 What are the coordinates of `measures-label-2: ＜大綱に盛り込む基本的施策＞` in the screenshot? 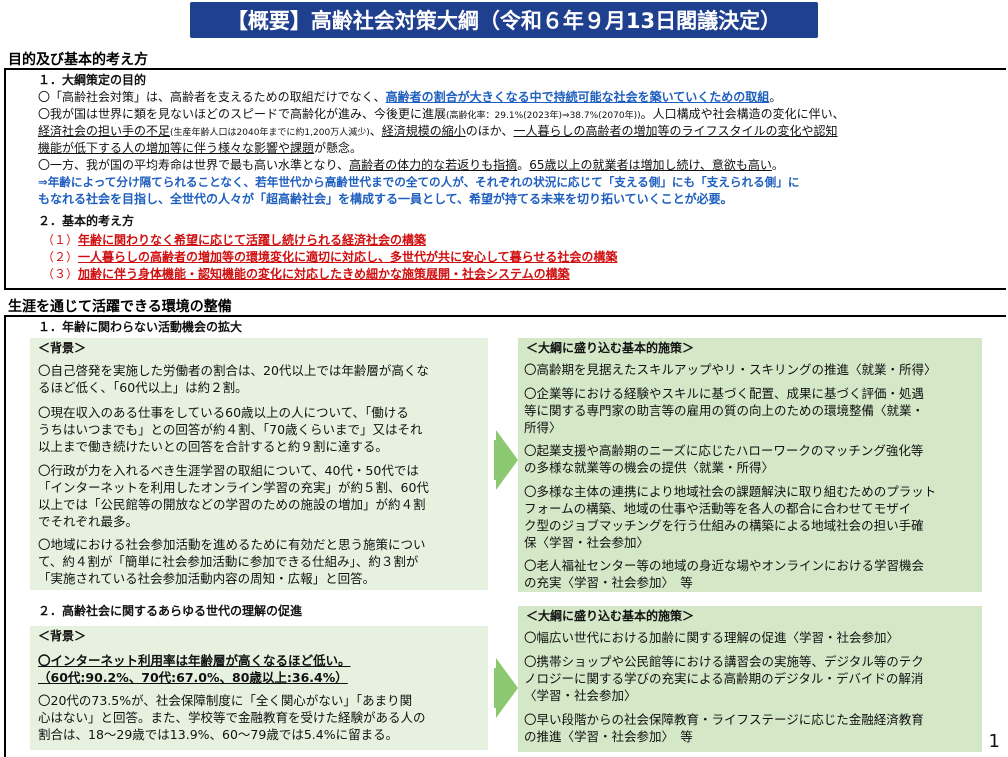 It's located at (610, 616).